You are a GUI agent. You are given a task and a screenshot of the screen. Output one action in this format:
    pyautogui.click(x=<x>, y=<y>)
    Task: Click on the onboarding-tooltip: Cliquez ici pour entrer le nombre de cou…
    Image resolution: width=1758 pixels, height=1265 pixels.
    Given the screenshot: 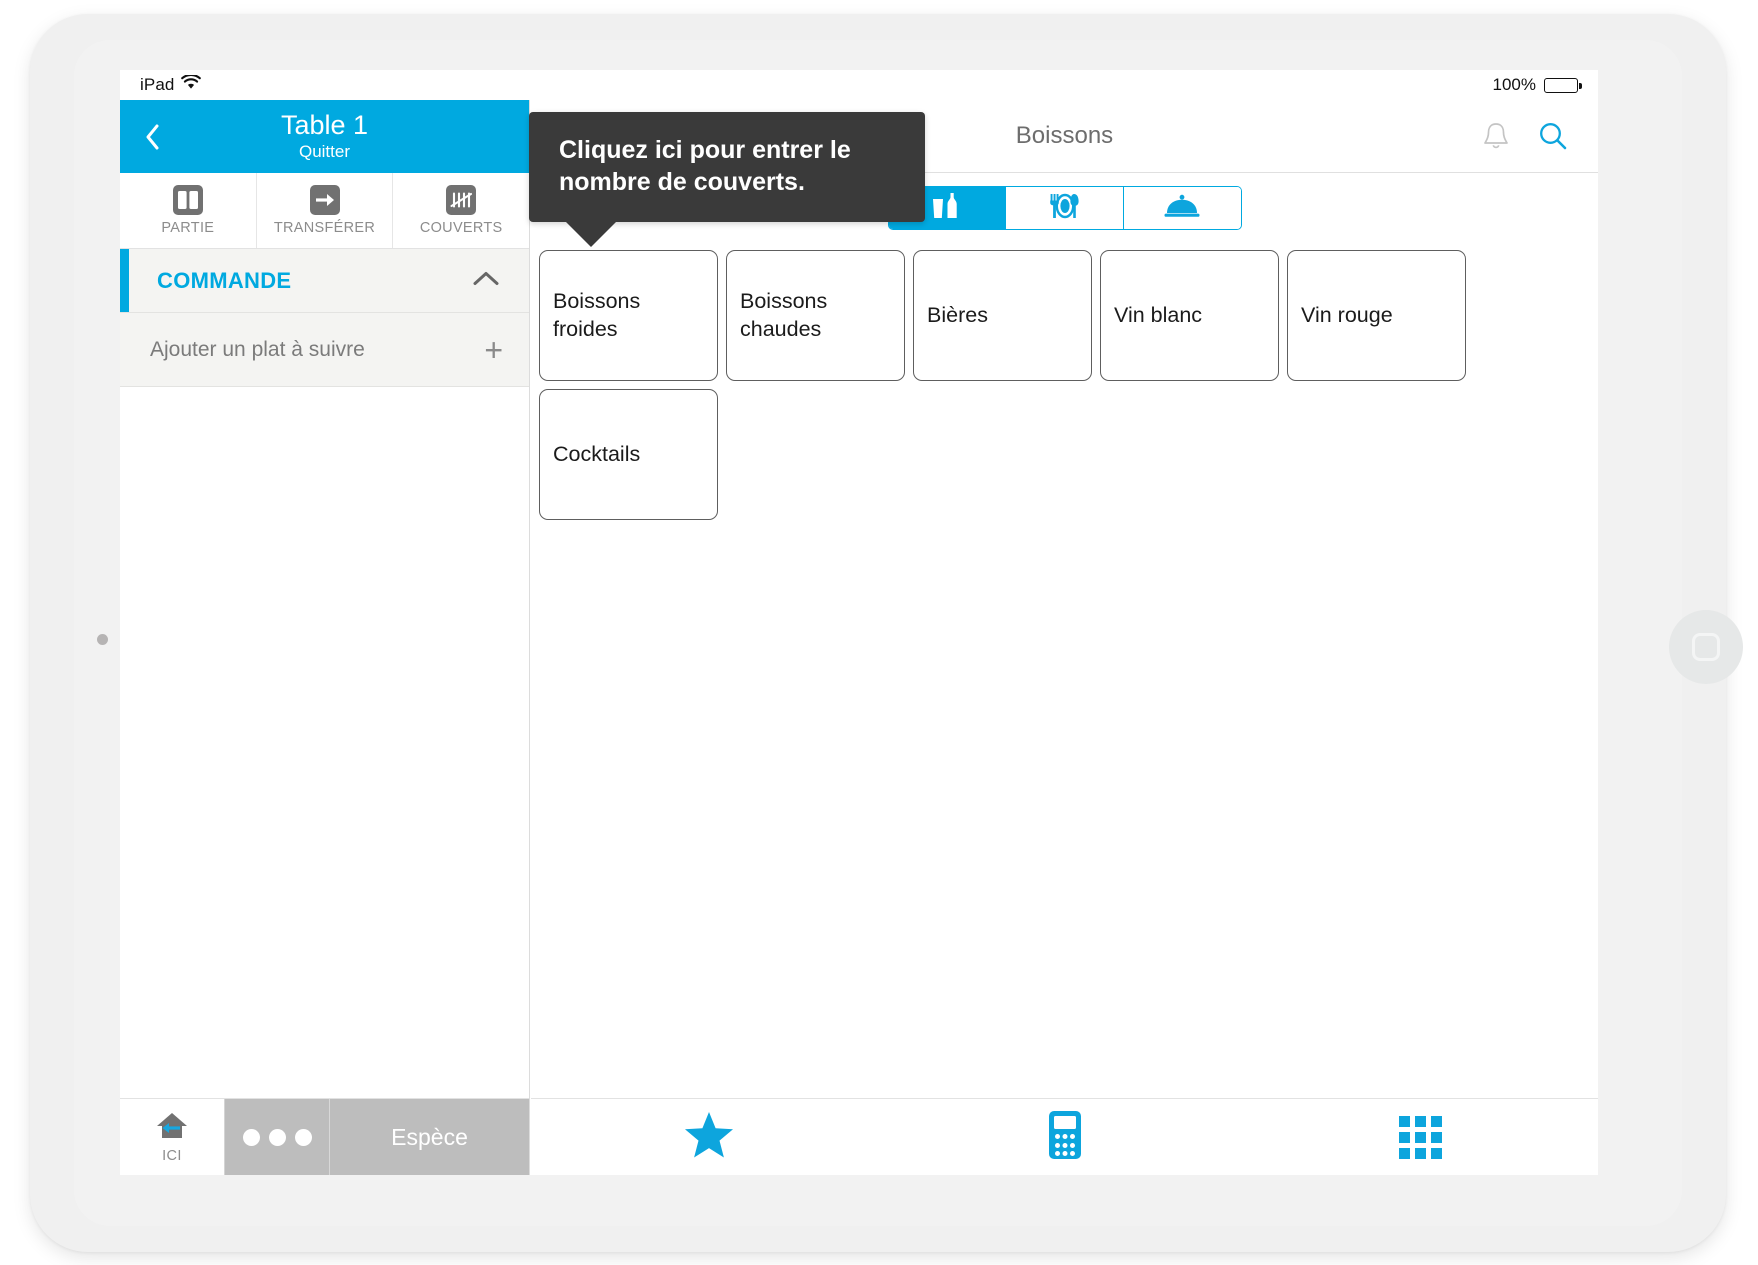 What is the action you would take?
    pyautogui.click(x=727, y=179)
    